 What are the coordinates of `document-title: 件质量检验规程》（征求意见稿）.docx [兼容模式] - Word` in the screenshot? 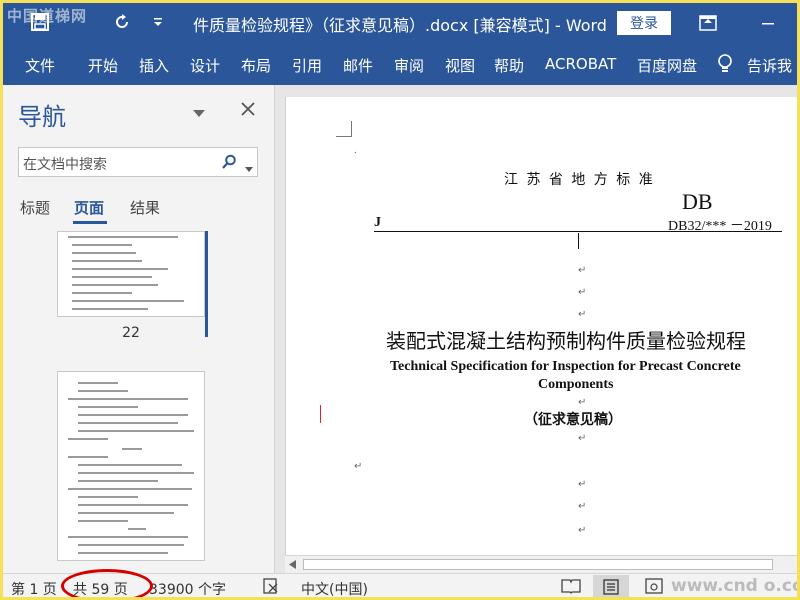 It's located at (400, 25).